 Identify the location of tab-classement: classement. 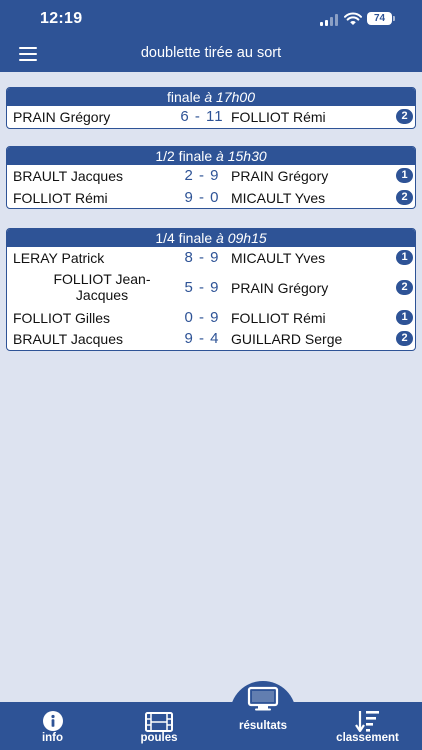
(367, 726).